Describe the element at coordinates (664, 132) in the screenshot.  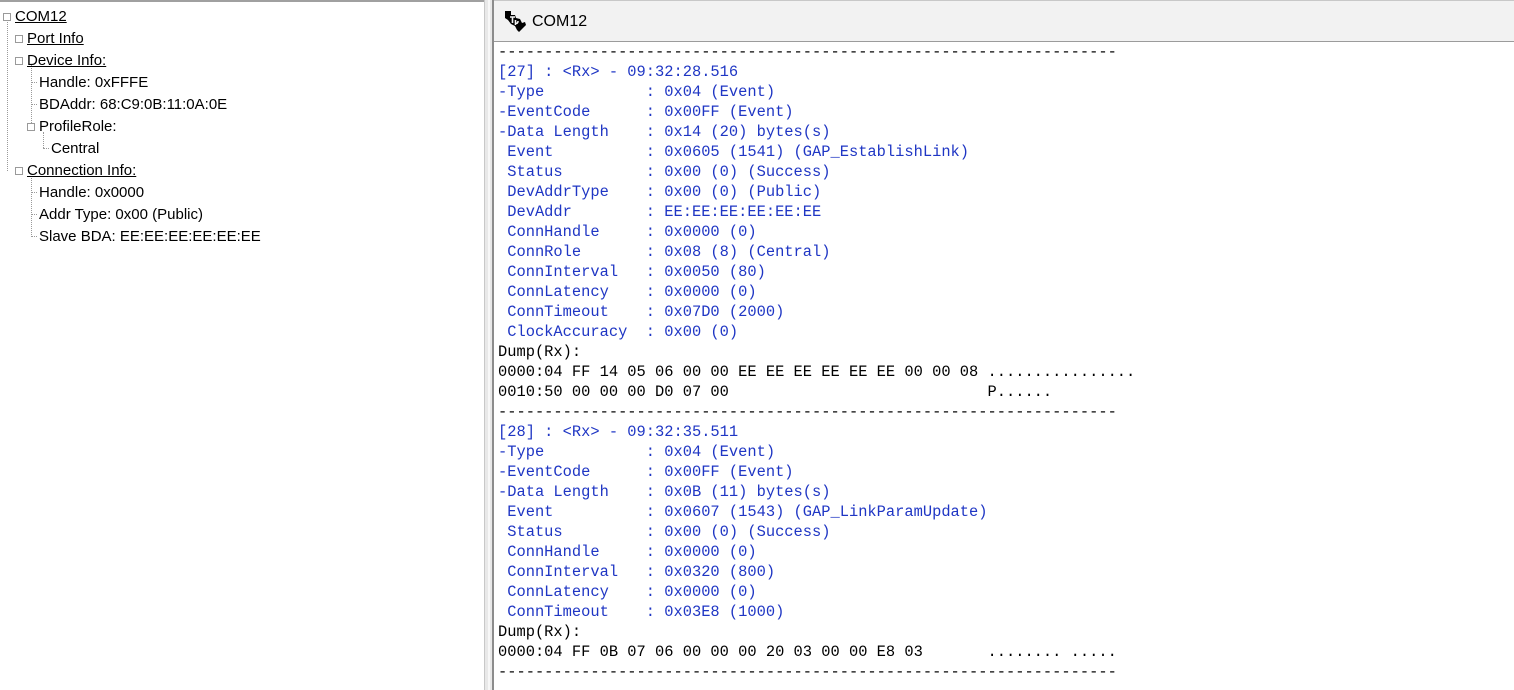
I see `log-line: -Data Length : 0x14 (20) bytes(s)` at that location.